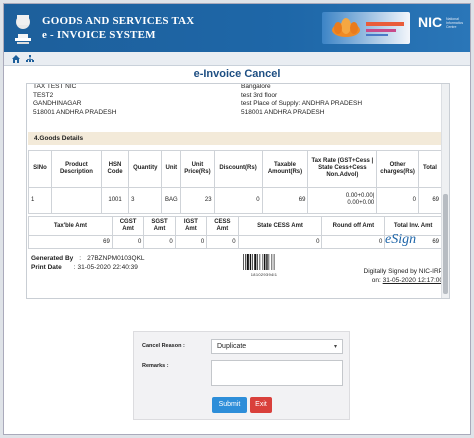  I want to click on table-header: CESS Amt, so click(222, 226).